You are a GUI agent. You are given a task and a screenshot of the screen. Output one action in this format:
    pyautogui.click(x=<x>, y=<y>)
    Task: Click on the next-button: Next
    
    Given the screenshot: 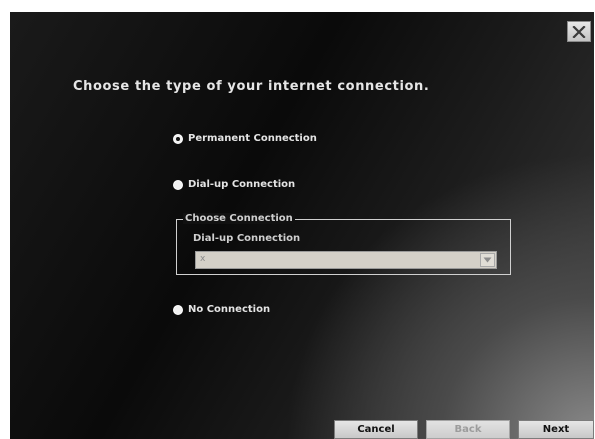 What is the action you would take?
    pyautogui.click(x=556, y=429)
    